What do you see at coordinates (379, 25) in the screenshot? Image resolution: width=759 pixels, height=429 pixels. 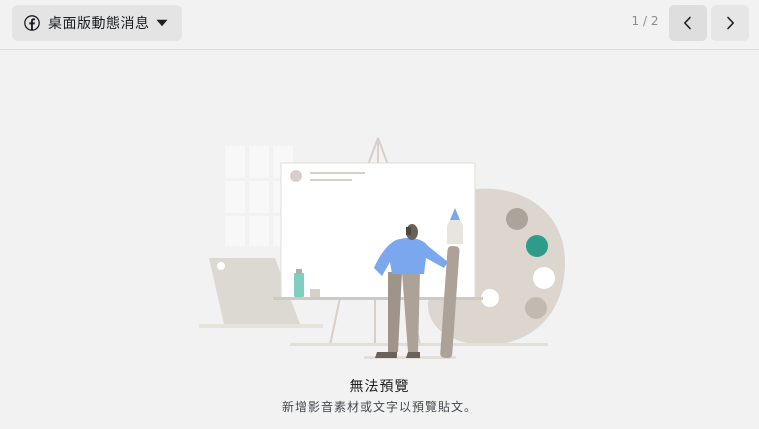 I see `preview-toolbar: 桌面版動態消息 1 / 2` at bounding box center [379, 25].